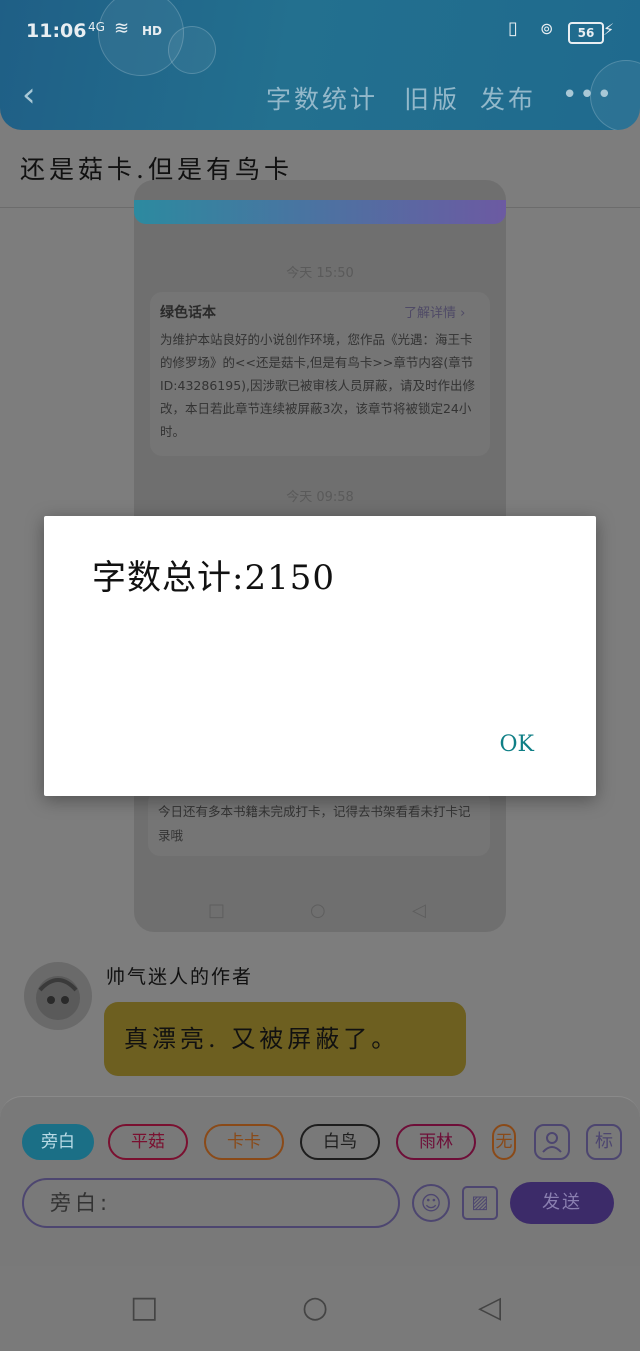 The height and width of the screenshot is (1351, 640). What do you see at coordinates (58, 1142) in the screenshot?
I see `role-chip: 旁白` at bounding box center [58, 1142].